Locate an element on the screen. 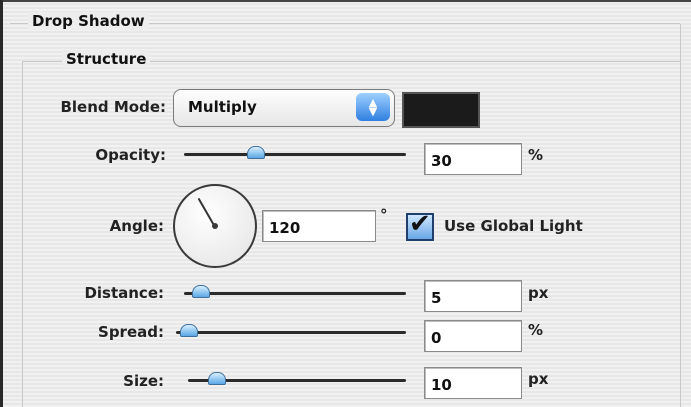  angle-degree-unit: ° is located at coordinates (384, 215).